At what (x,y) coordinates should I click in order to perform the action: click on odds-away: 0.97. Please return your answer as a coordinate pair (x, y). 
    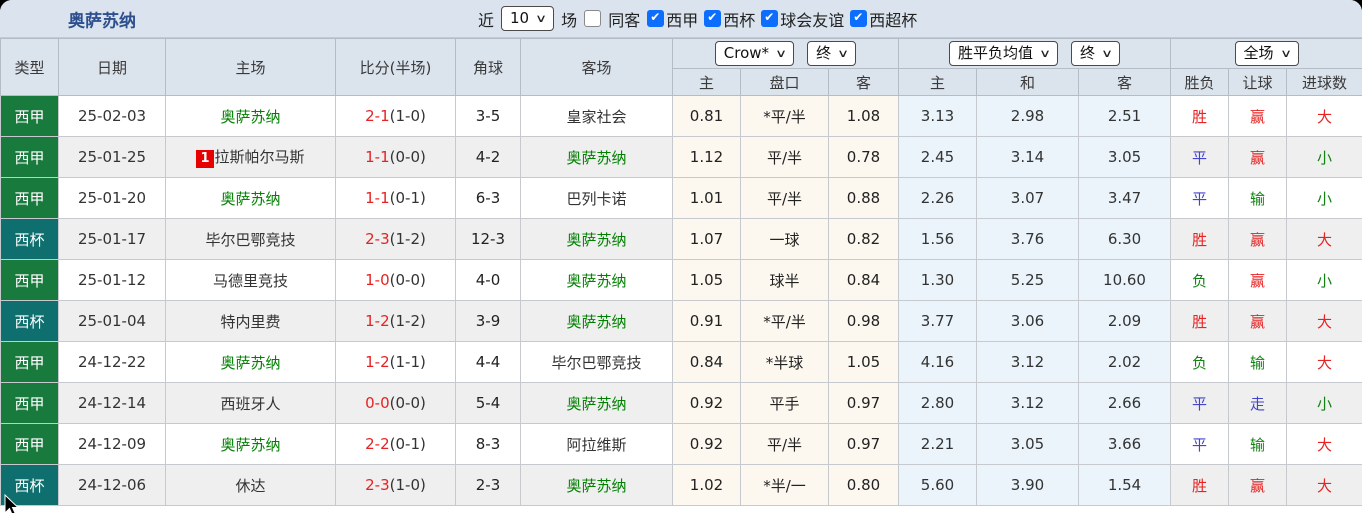
    Looking at the image, I should click on (863, 403).